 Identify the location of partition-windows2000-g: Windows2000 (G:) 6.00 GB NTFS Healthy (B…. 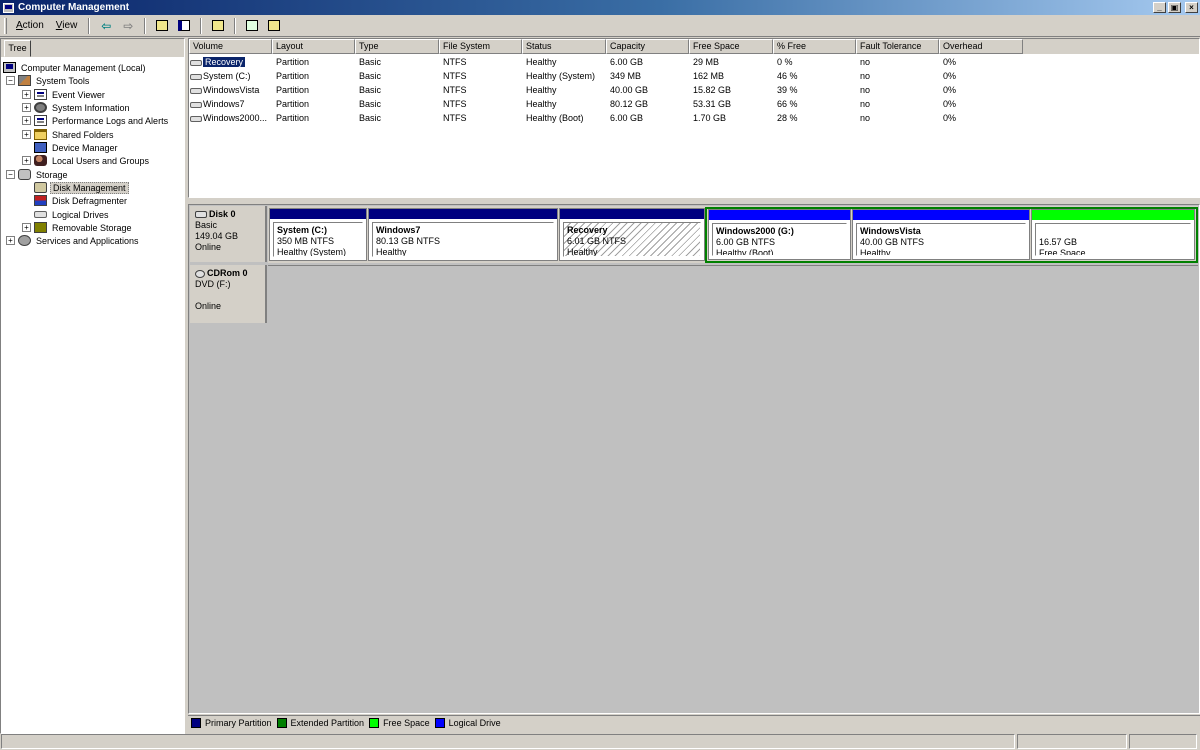
(779, 234).